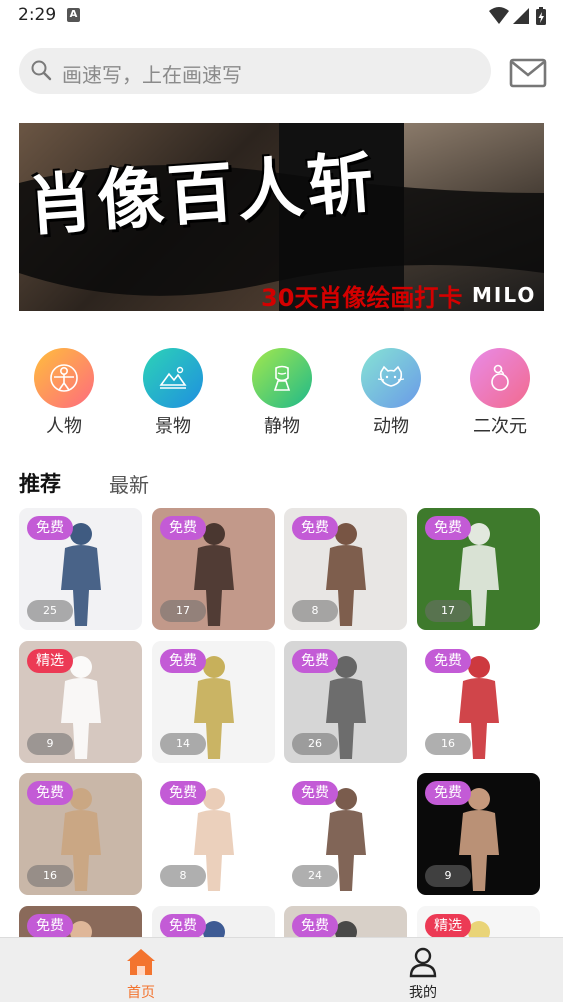 The height and width of the screenshot is (1002, 563). I want to click on category-row: 人物 景物 静物 动物 二次元, so click(281, 391).